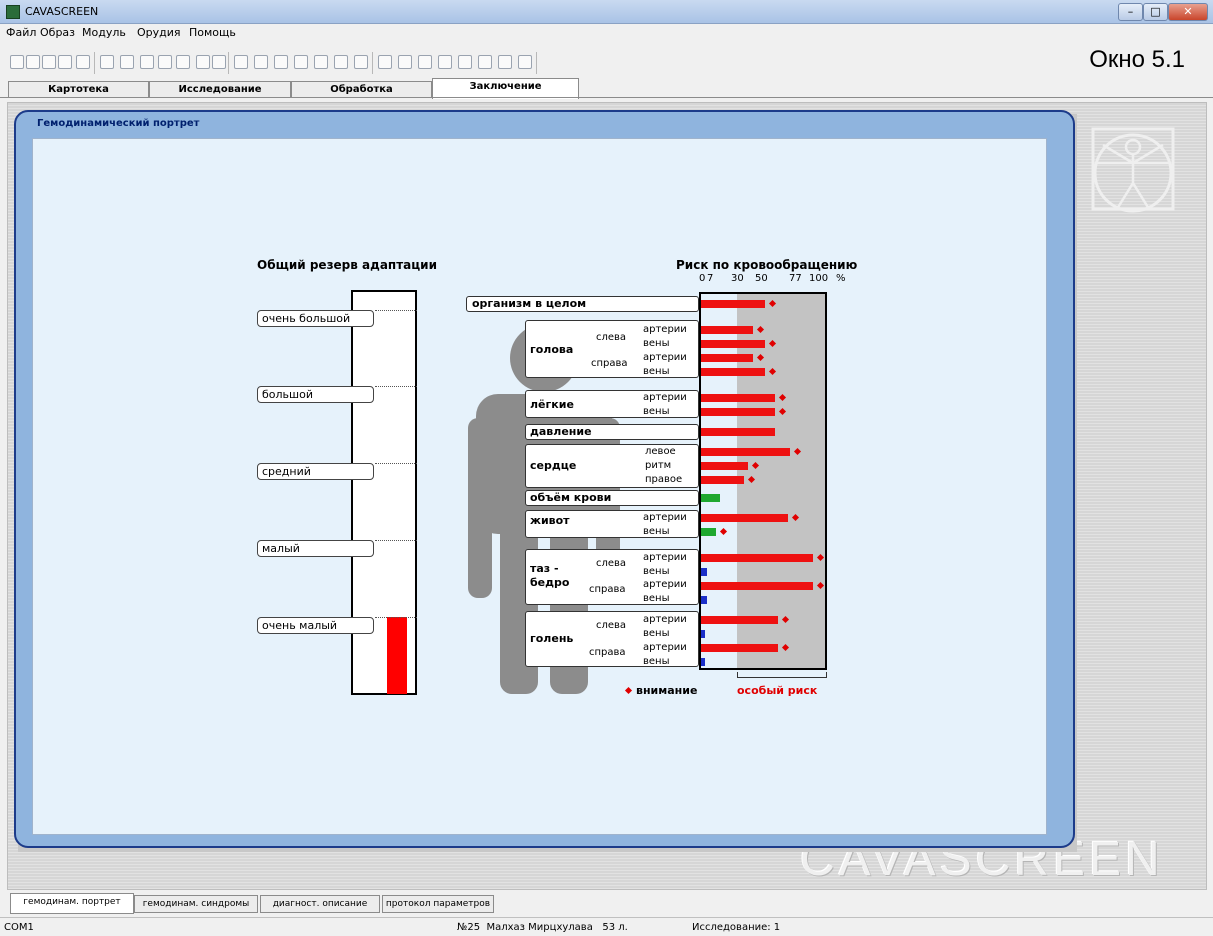 The height and width of the screenshot is (936, 1213). I want to click on toolbar, so click(606, 61).